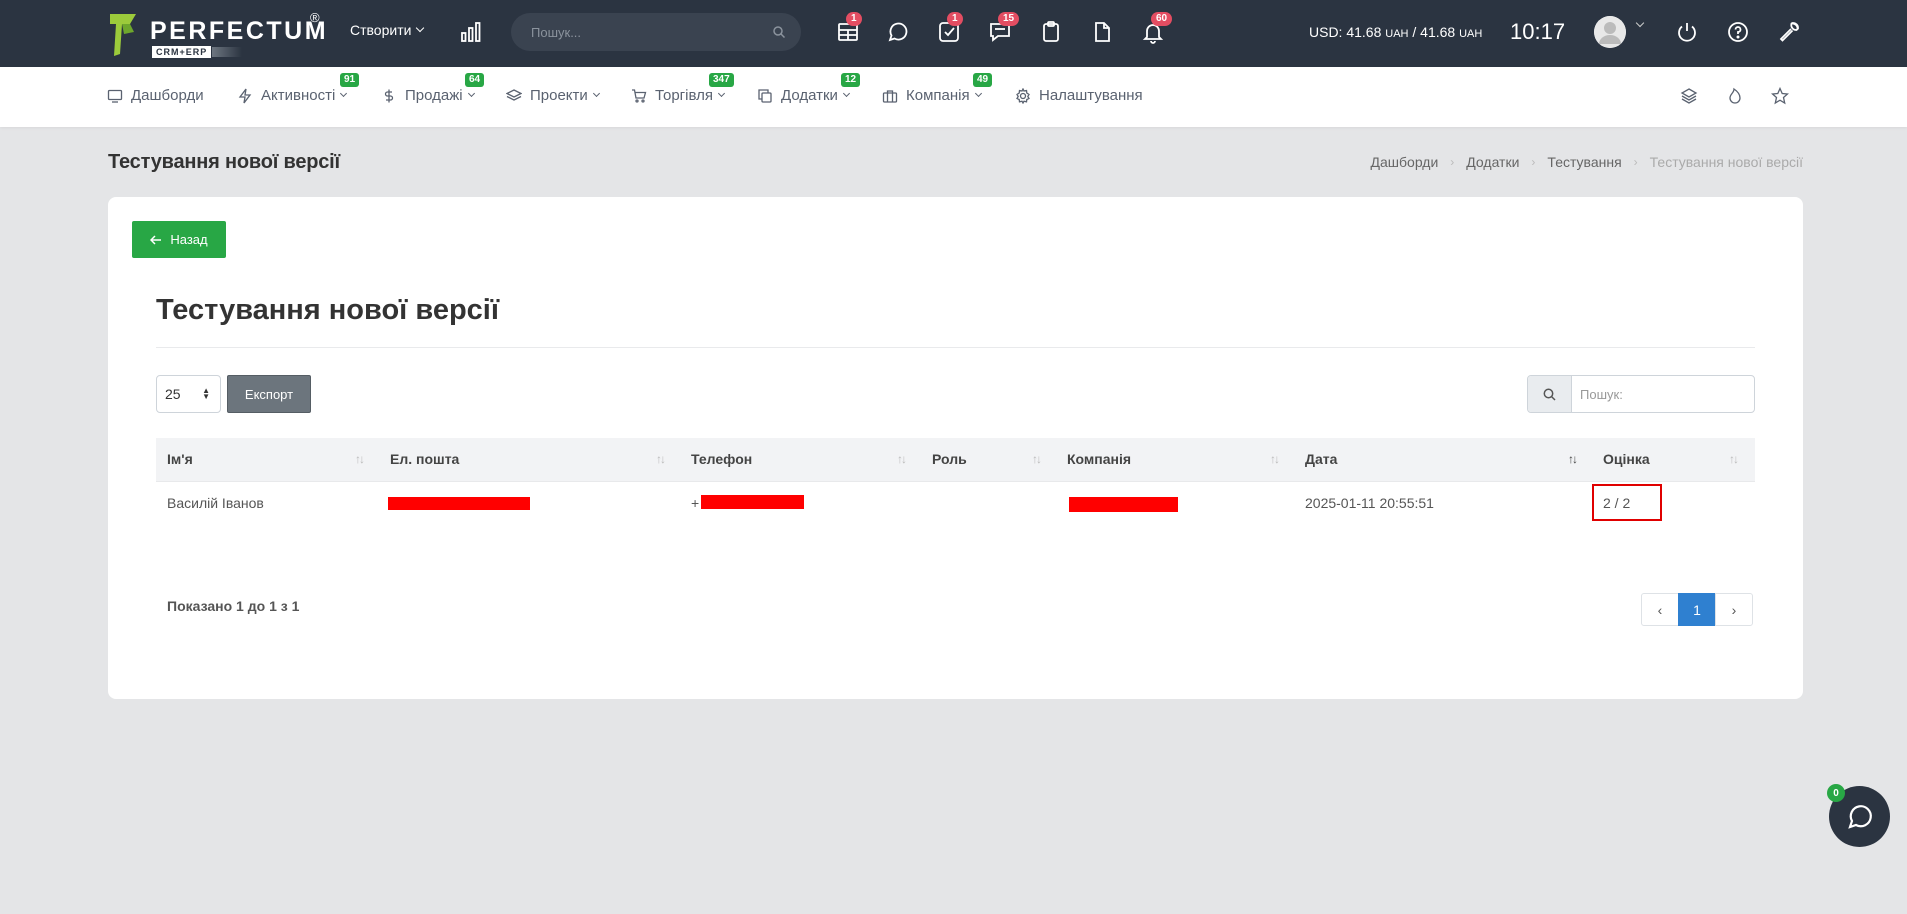 The height and width of the screenshot is (914, 1907). Describe the element at coordinates (646, 32) in the screenshot. I see `global-search-input` at that location.